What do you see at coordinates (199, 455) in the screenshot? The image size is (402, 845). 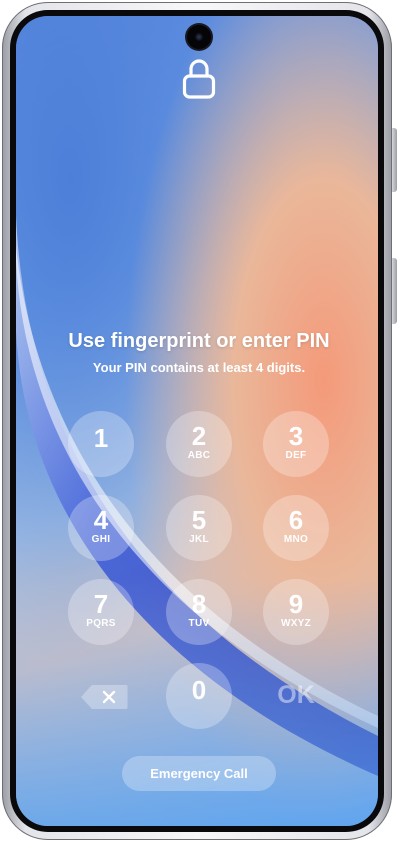 I see `key-letters: ABC` at bounding box center [199, 455].